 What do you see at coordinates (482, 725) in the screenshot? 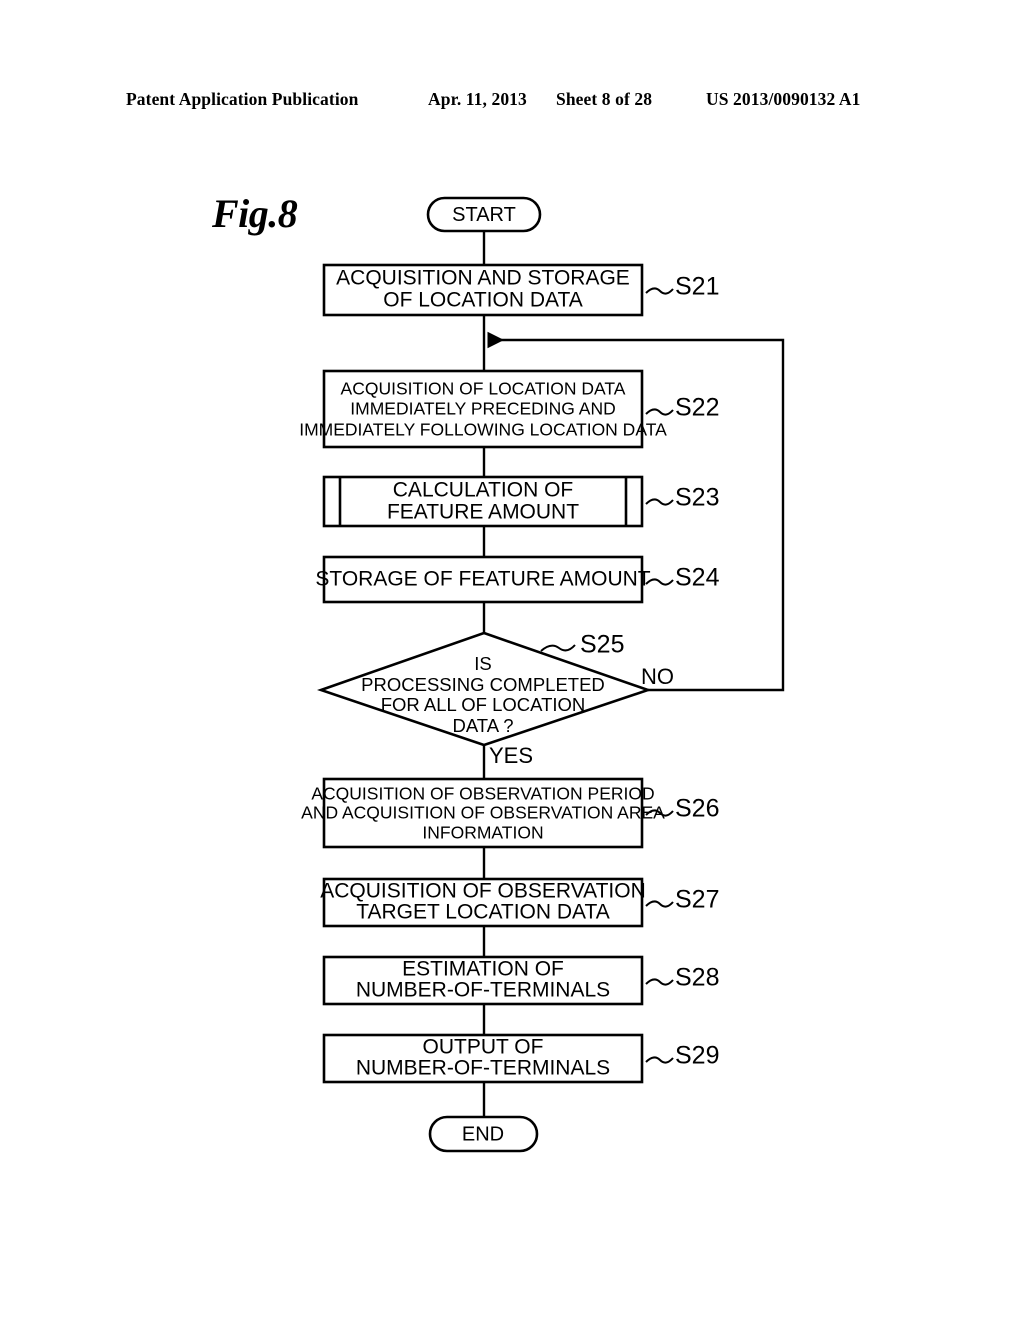
I see `s25-label-line-4: DATA ?` at bounding box center [482, 725].